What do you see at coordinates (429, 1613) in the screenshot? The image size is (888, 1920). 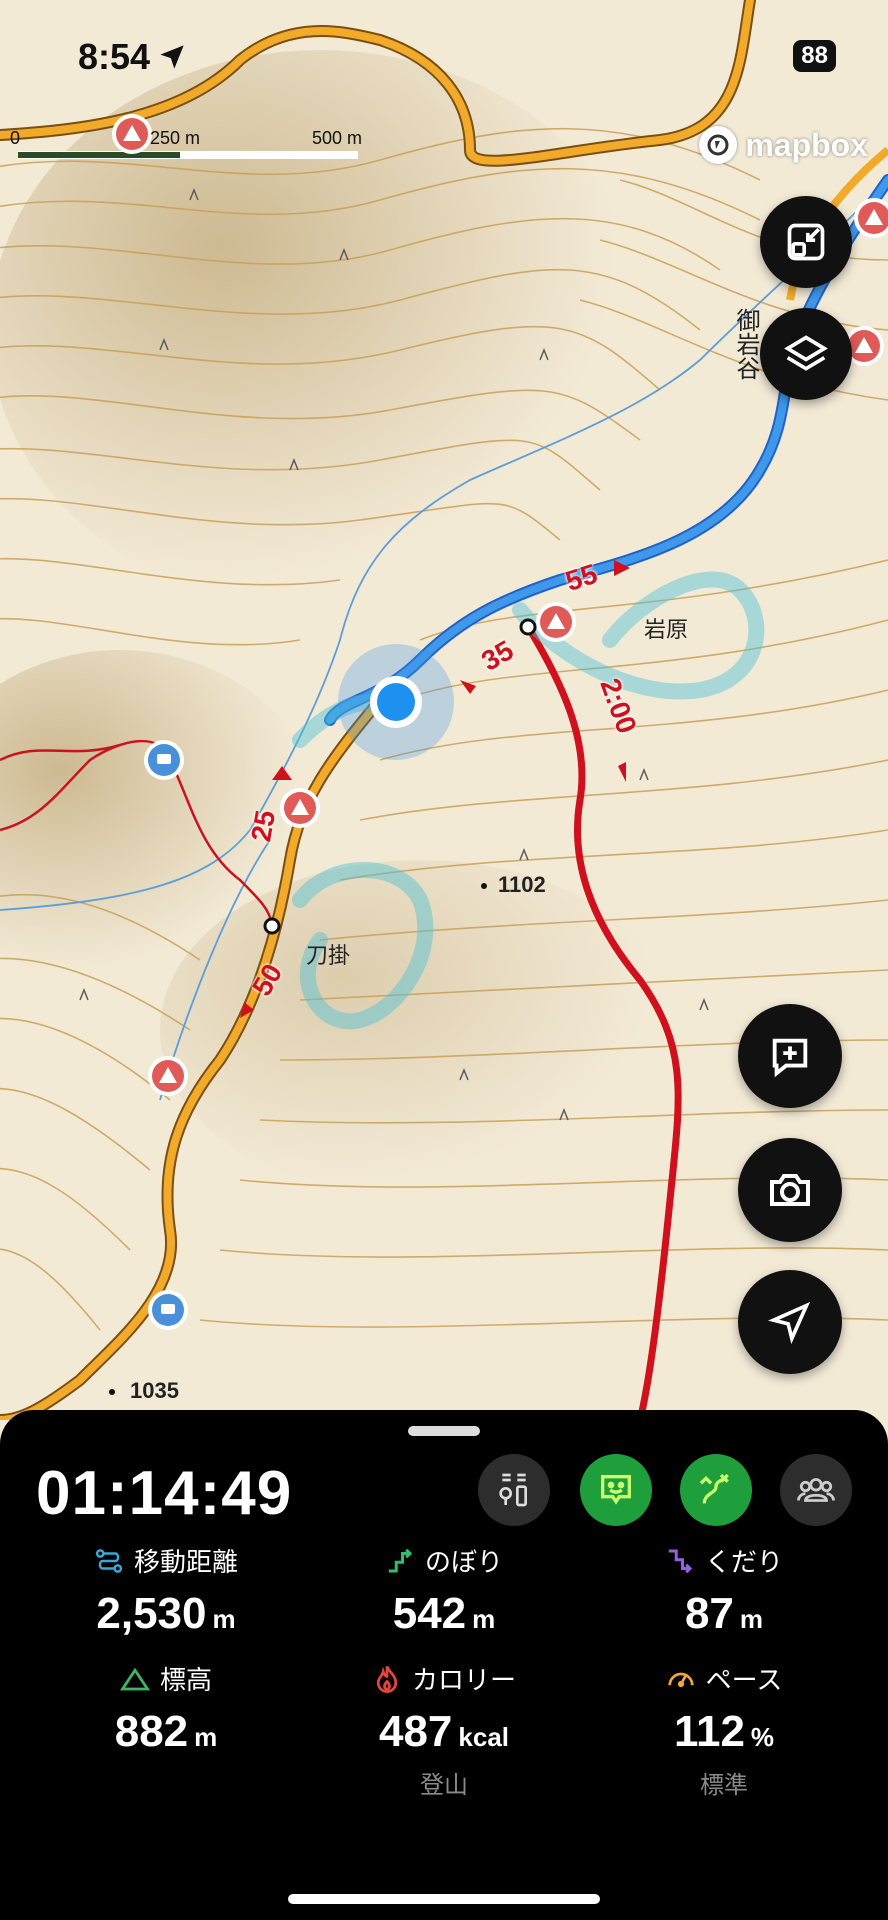 I see `stat-ascent-value: 542` at bounding box center [429, 1613].